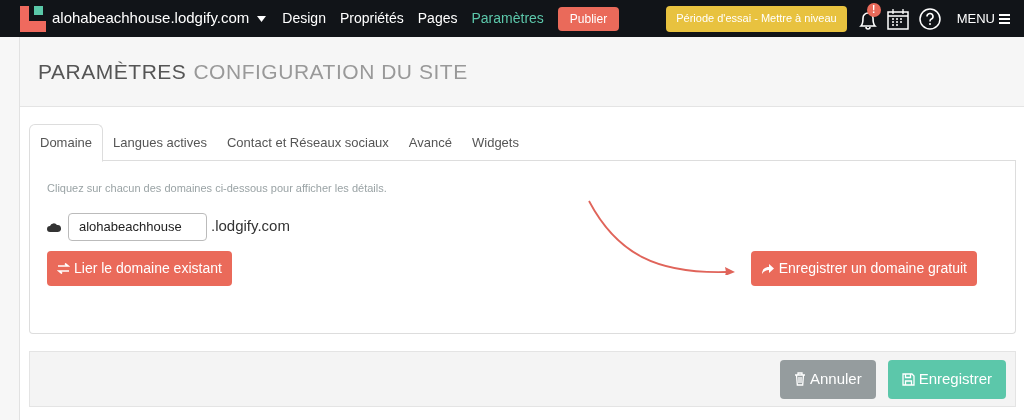  Describe the element at coordinates (799, 379) in the screenshot. I see `trash-icon` at that location.